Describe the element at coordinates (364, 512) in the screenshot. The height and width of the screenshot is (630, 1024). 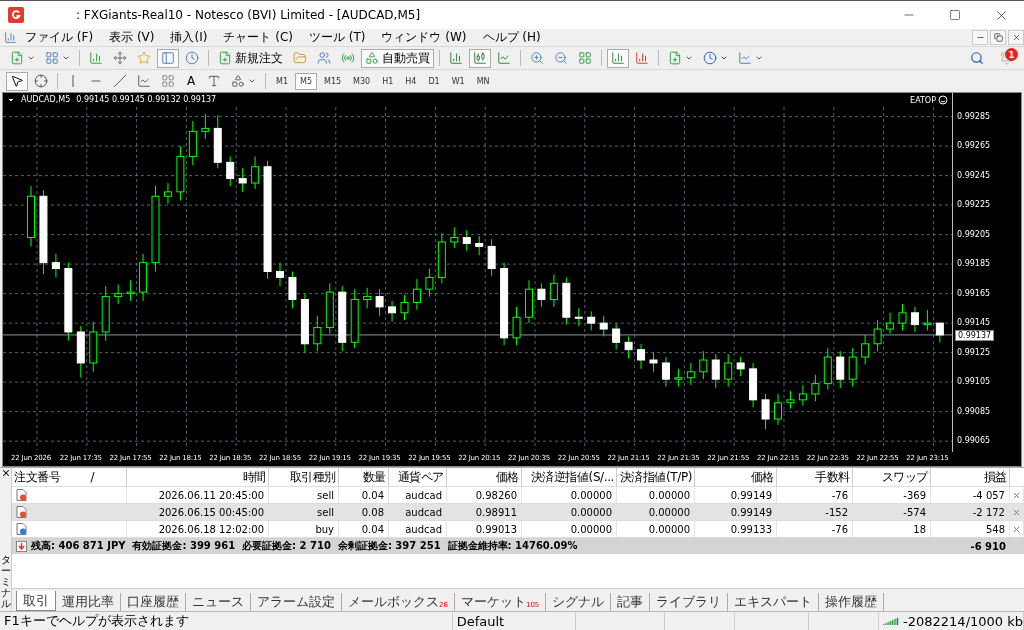
I see `table-cell: 0.08` at that location.